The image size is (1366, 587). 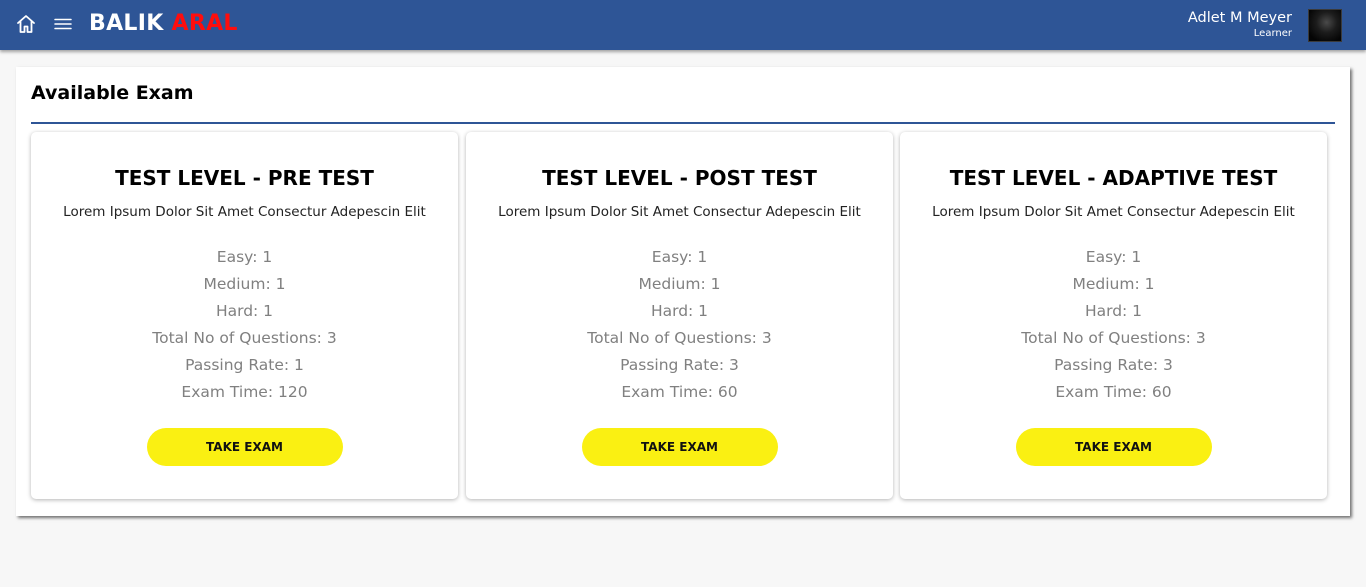 I want to click on user-info: Adlet M Meyer Learner, so click(x=1240, y=24).